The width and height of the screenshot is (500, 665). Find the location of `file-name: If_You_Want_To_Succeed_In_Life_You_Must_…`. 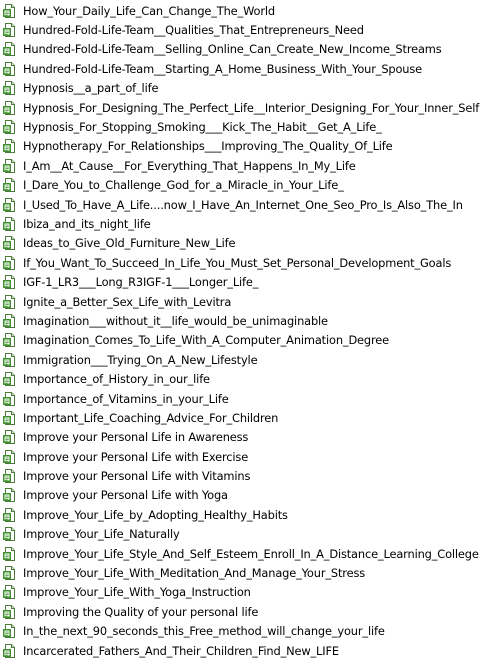

file-name: If_You_Want_To_Succeed_In_Life_You_Must_… is located at coordinates (237, 262).